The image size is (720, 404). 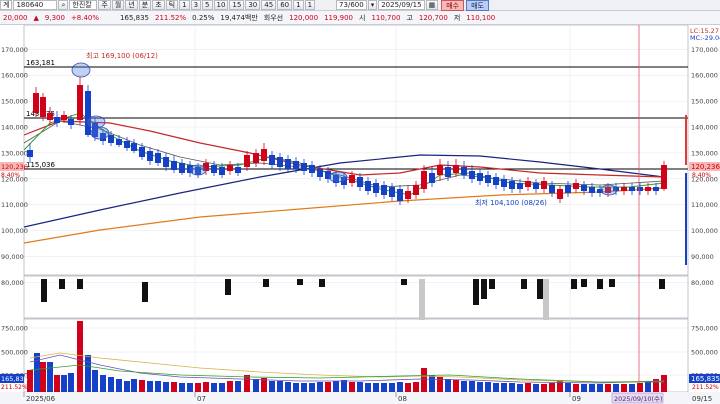 I want to click on extra-button-1: 1, so click(x=298, y=5).